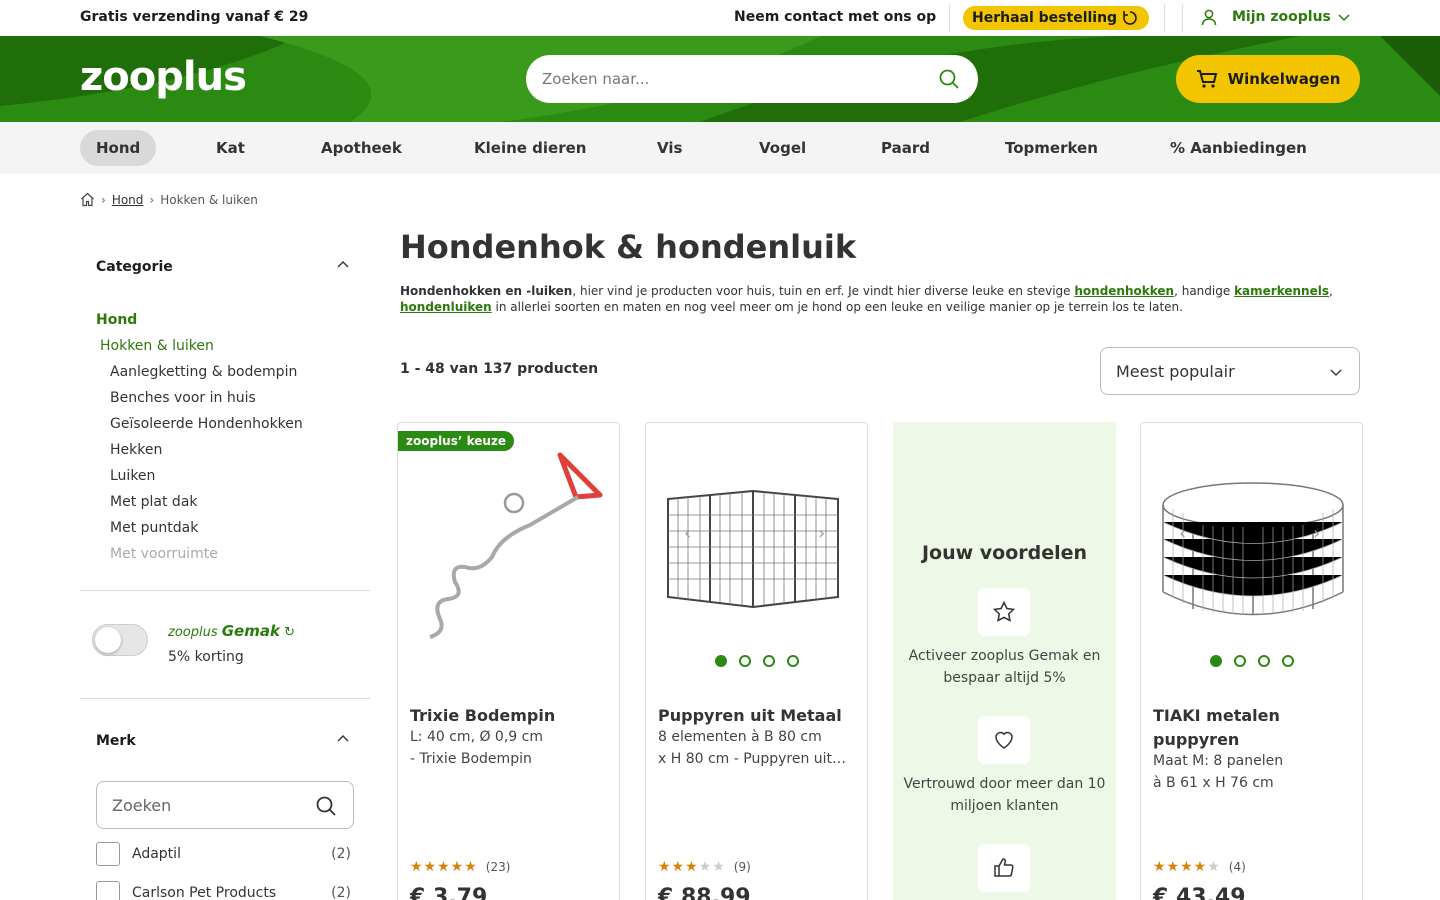  Describe the element at coordinates (163, 77) in the screenshot. I see `zooplus-logo: zooplus` at that location.